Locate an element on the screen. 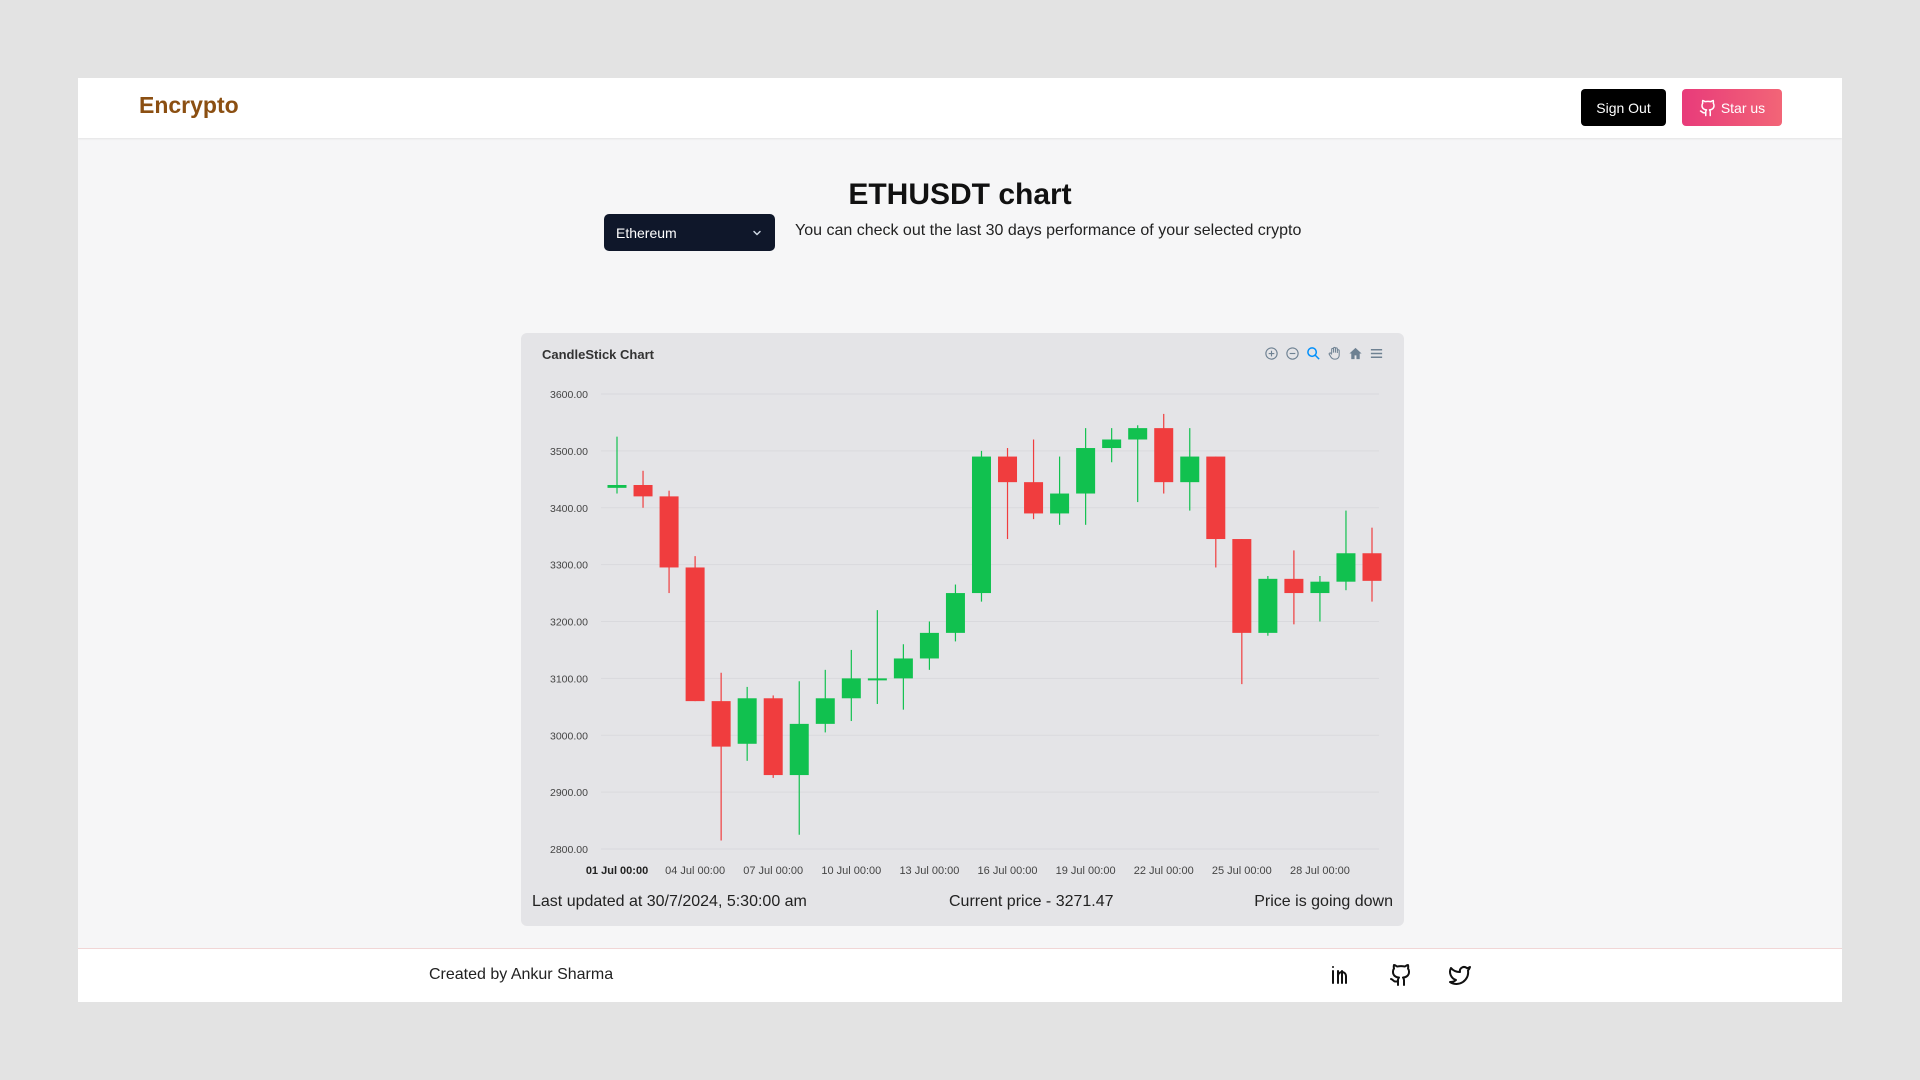 The width and height of the screenshot is (1920, 1080). chart-toolbar is located at coordinates (1324, 353).